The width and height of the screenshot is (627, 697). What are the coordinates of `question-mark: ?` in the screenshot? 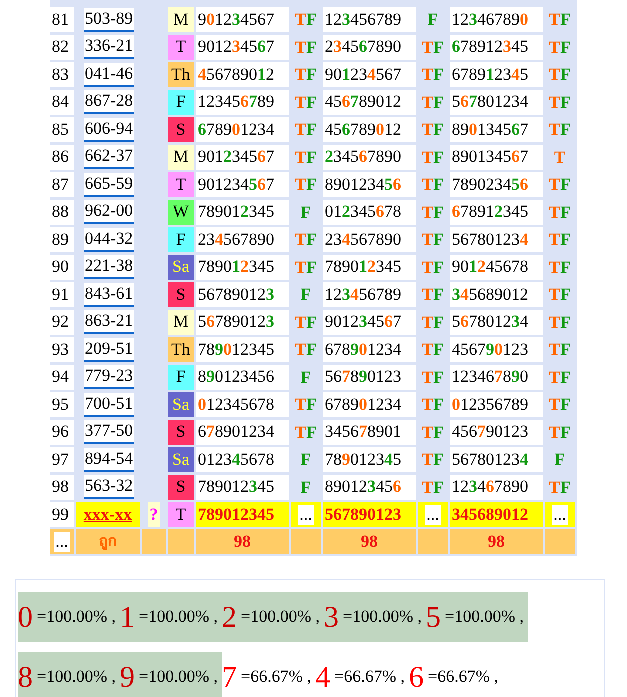 It's located at (154, 515).